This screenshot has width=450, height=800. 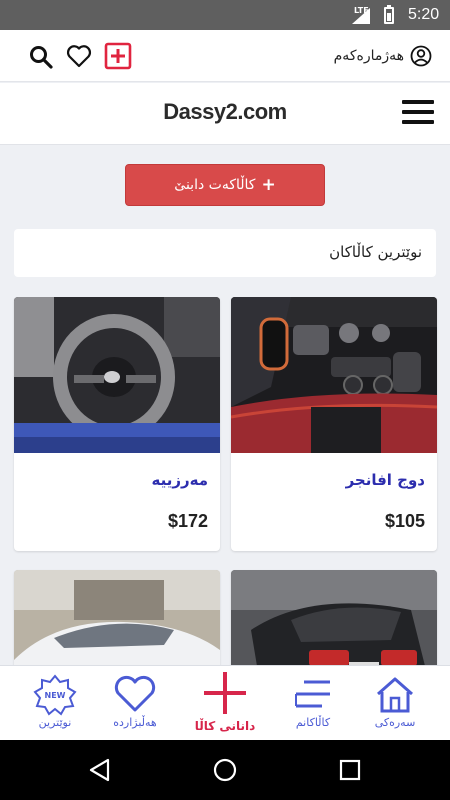 I want to click on nav-favorites: هەڵبژاردە, so click(x=135, y=703).